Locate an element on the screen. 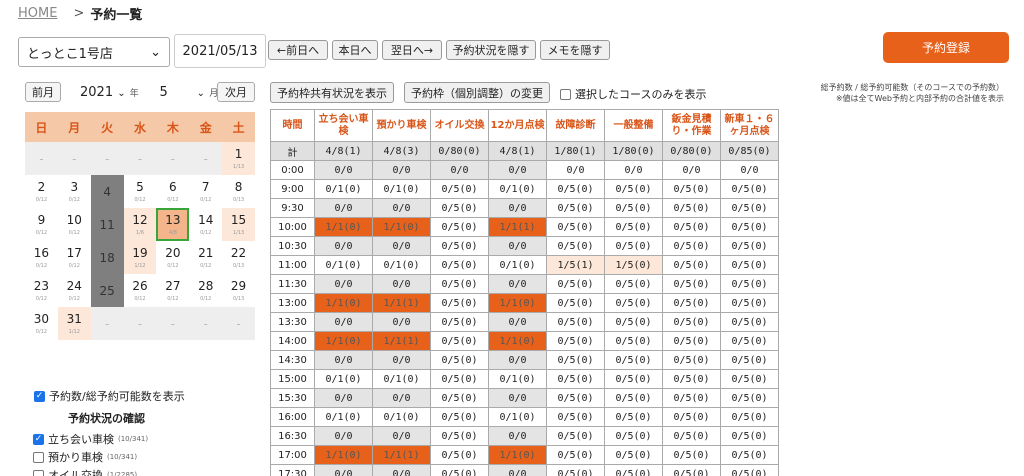 Image resolution: width=1024 pixels, height=476 pixels. register-reservation-button: 予約登録 is located at coordinates (946, 47).